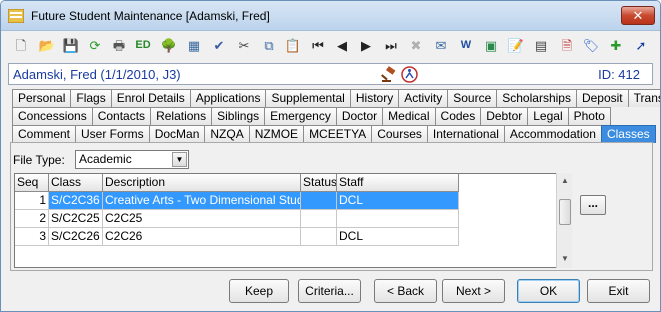  I want to click on tab-scholarships: Scholarships, so click(536, 98).